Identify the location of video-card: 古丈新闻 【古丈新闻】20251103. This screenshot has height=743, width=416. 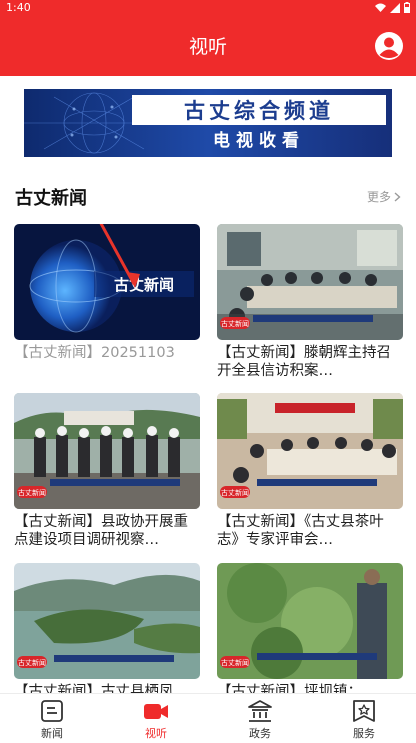
(107, 303).